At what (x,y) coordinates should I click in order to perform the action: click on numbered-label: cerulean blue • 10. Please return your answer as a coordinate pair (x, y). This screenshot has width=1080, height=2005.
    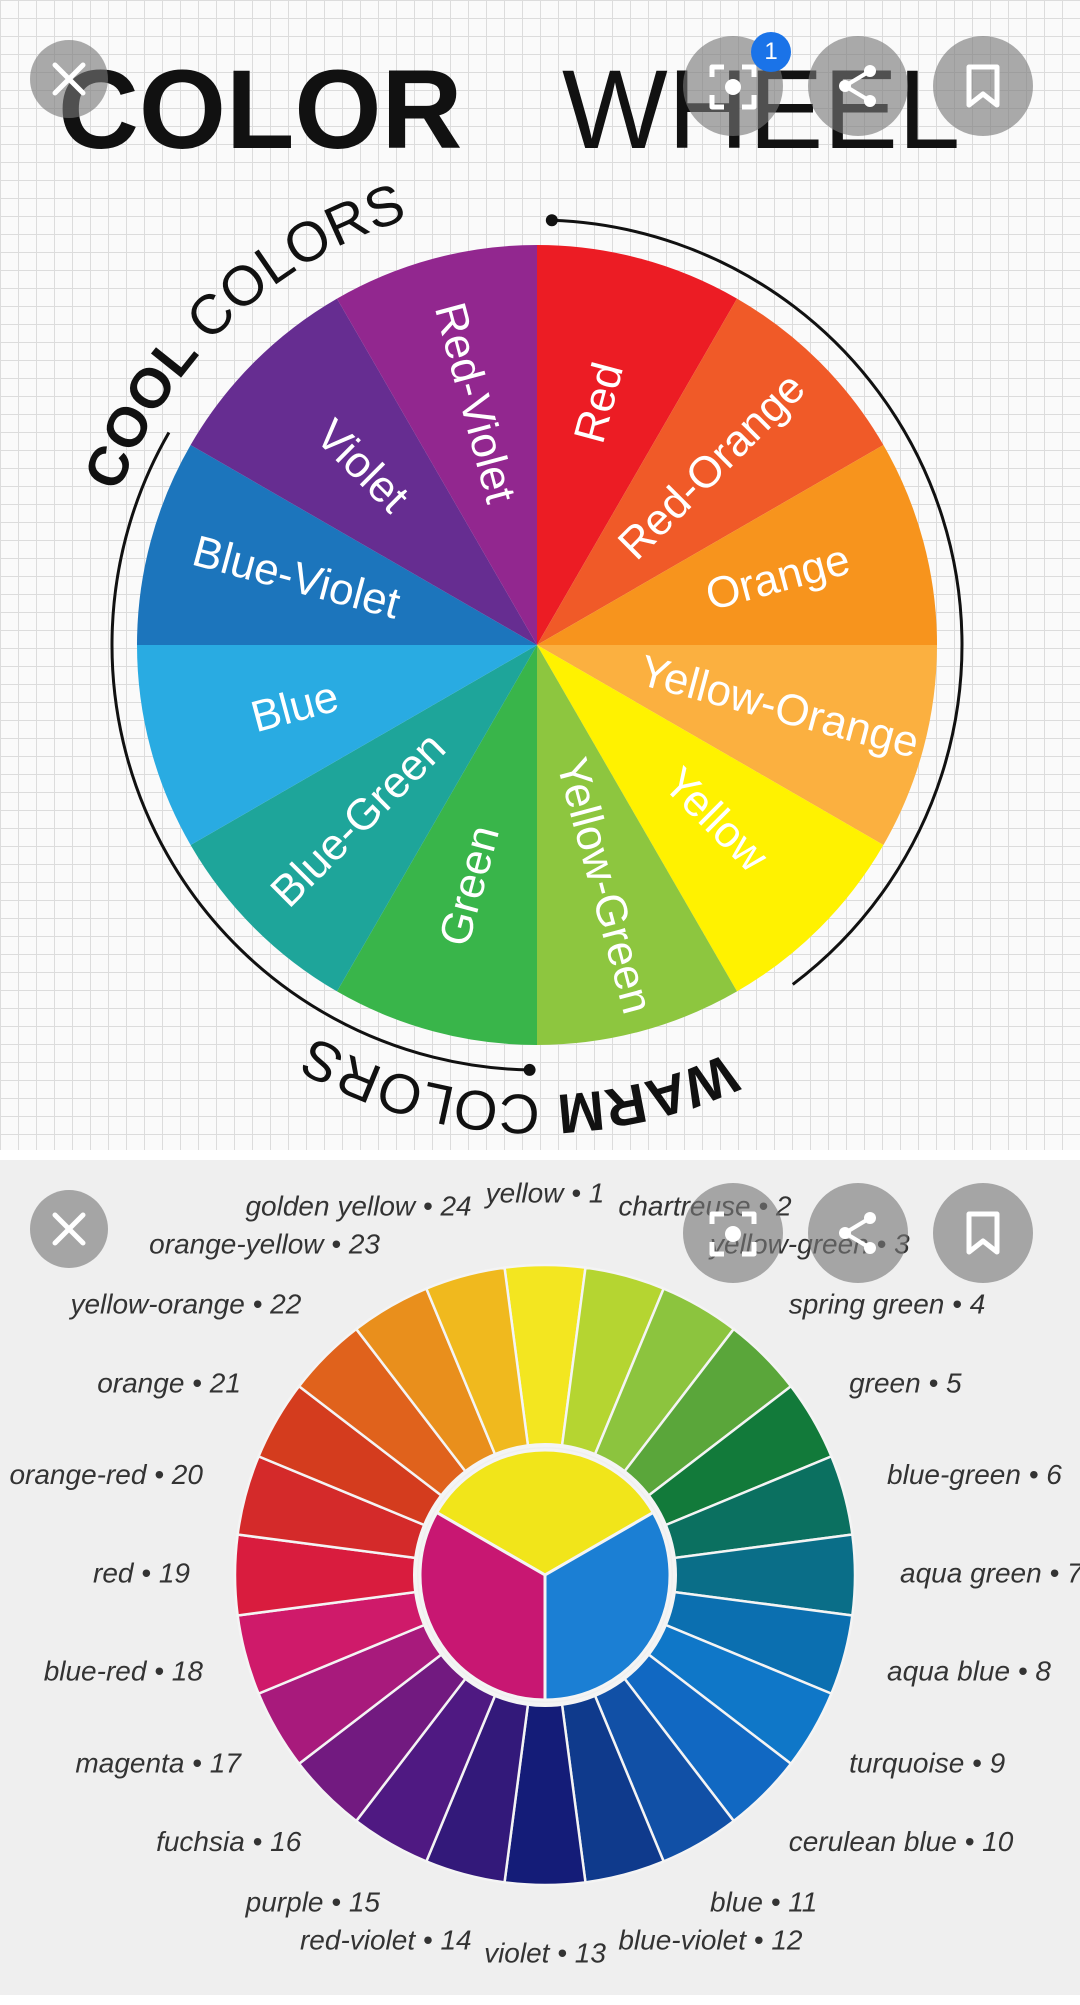
    Looking at the image, I should click on (901, 1841).